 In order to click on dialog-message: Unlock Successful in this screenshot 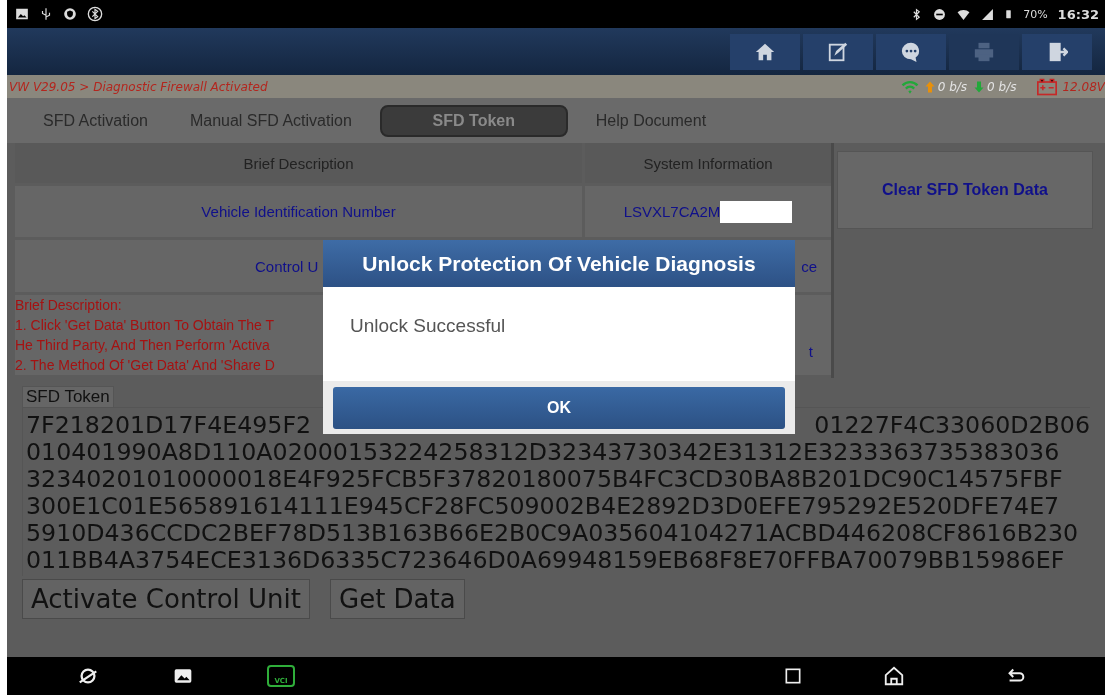, I will do `click(428, 325)`.